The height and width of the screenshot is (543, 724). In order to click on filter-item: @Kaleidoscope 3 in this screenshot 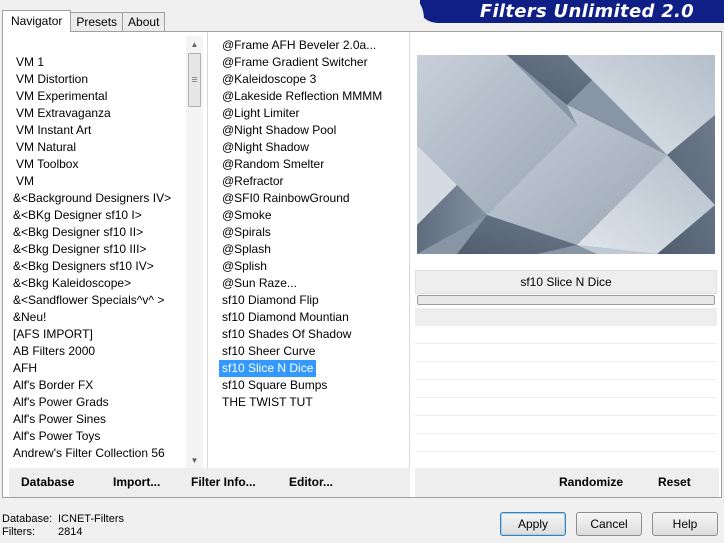, I will do `click(269, 79)`.